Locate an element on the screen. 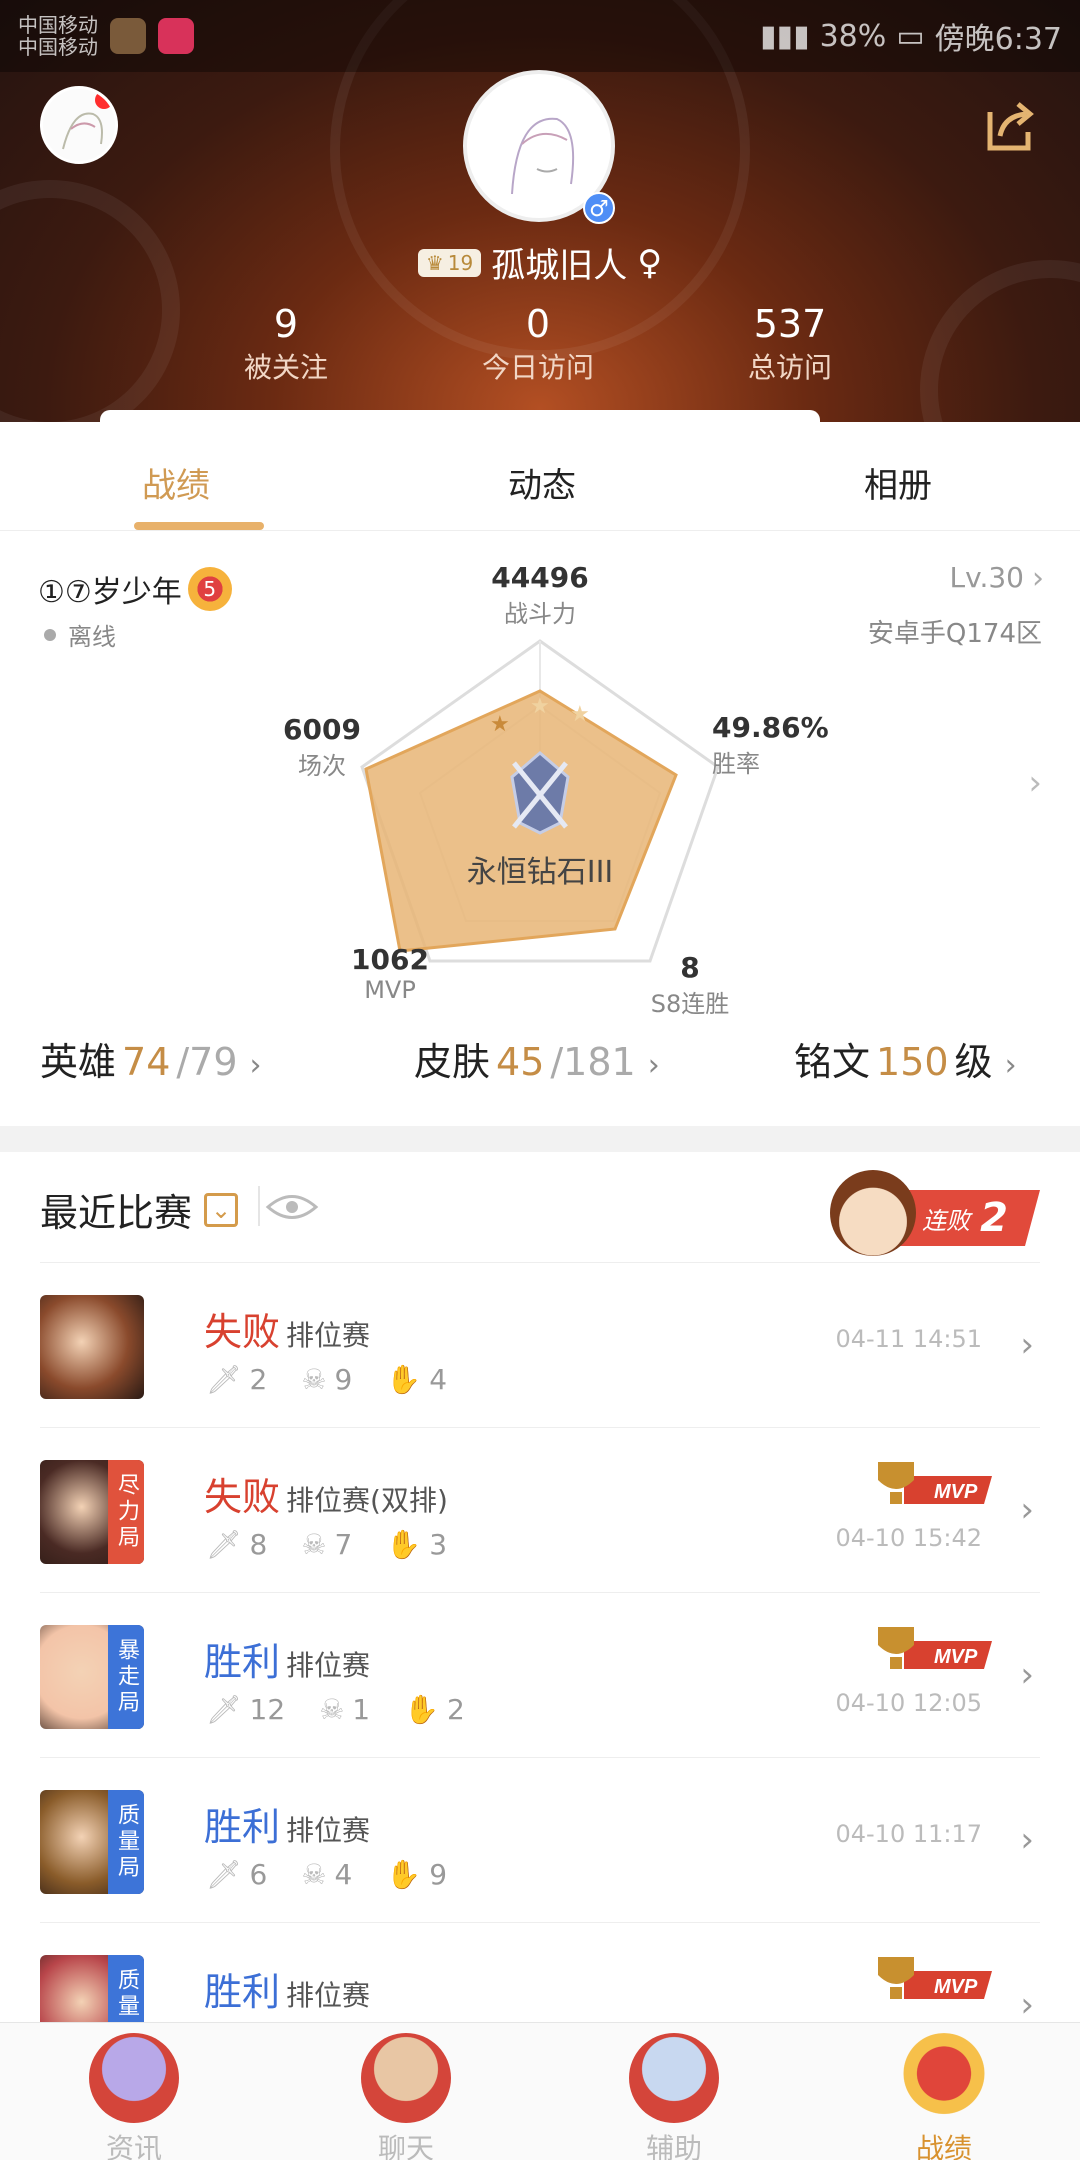  hero-portrait: 质量局 is located at coordinates (92, 1842).